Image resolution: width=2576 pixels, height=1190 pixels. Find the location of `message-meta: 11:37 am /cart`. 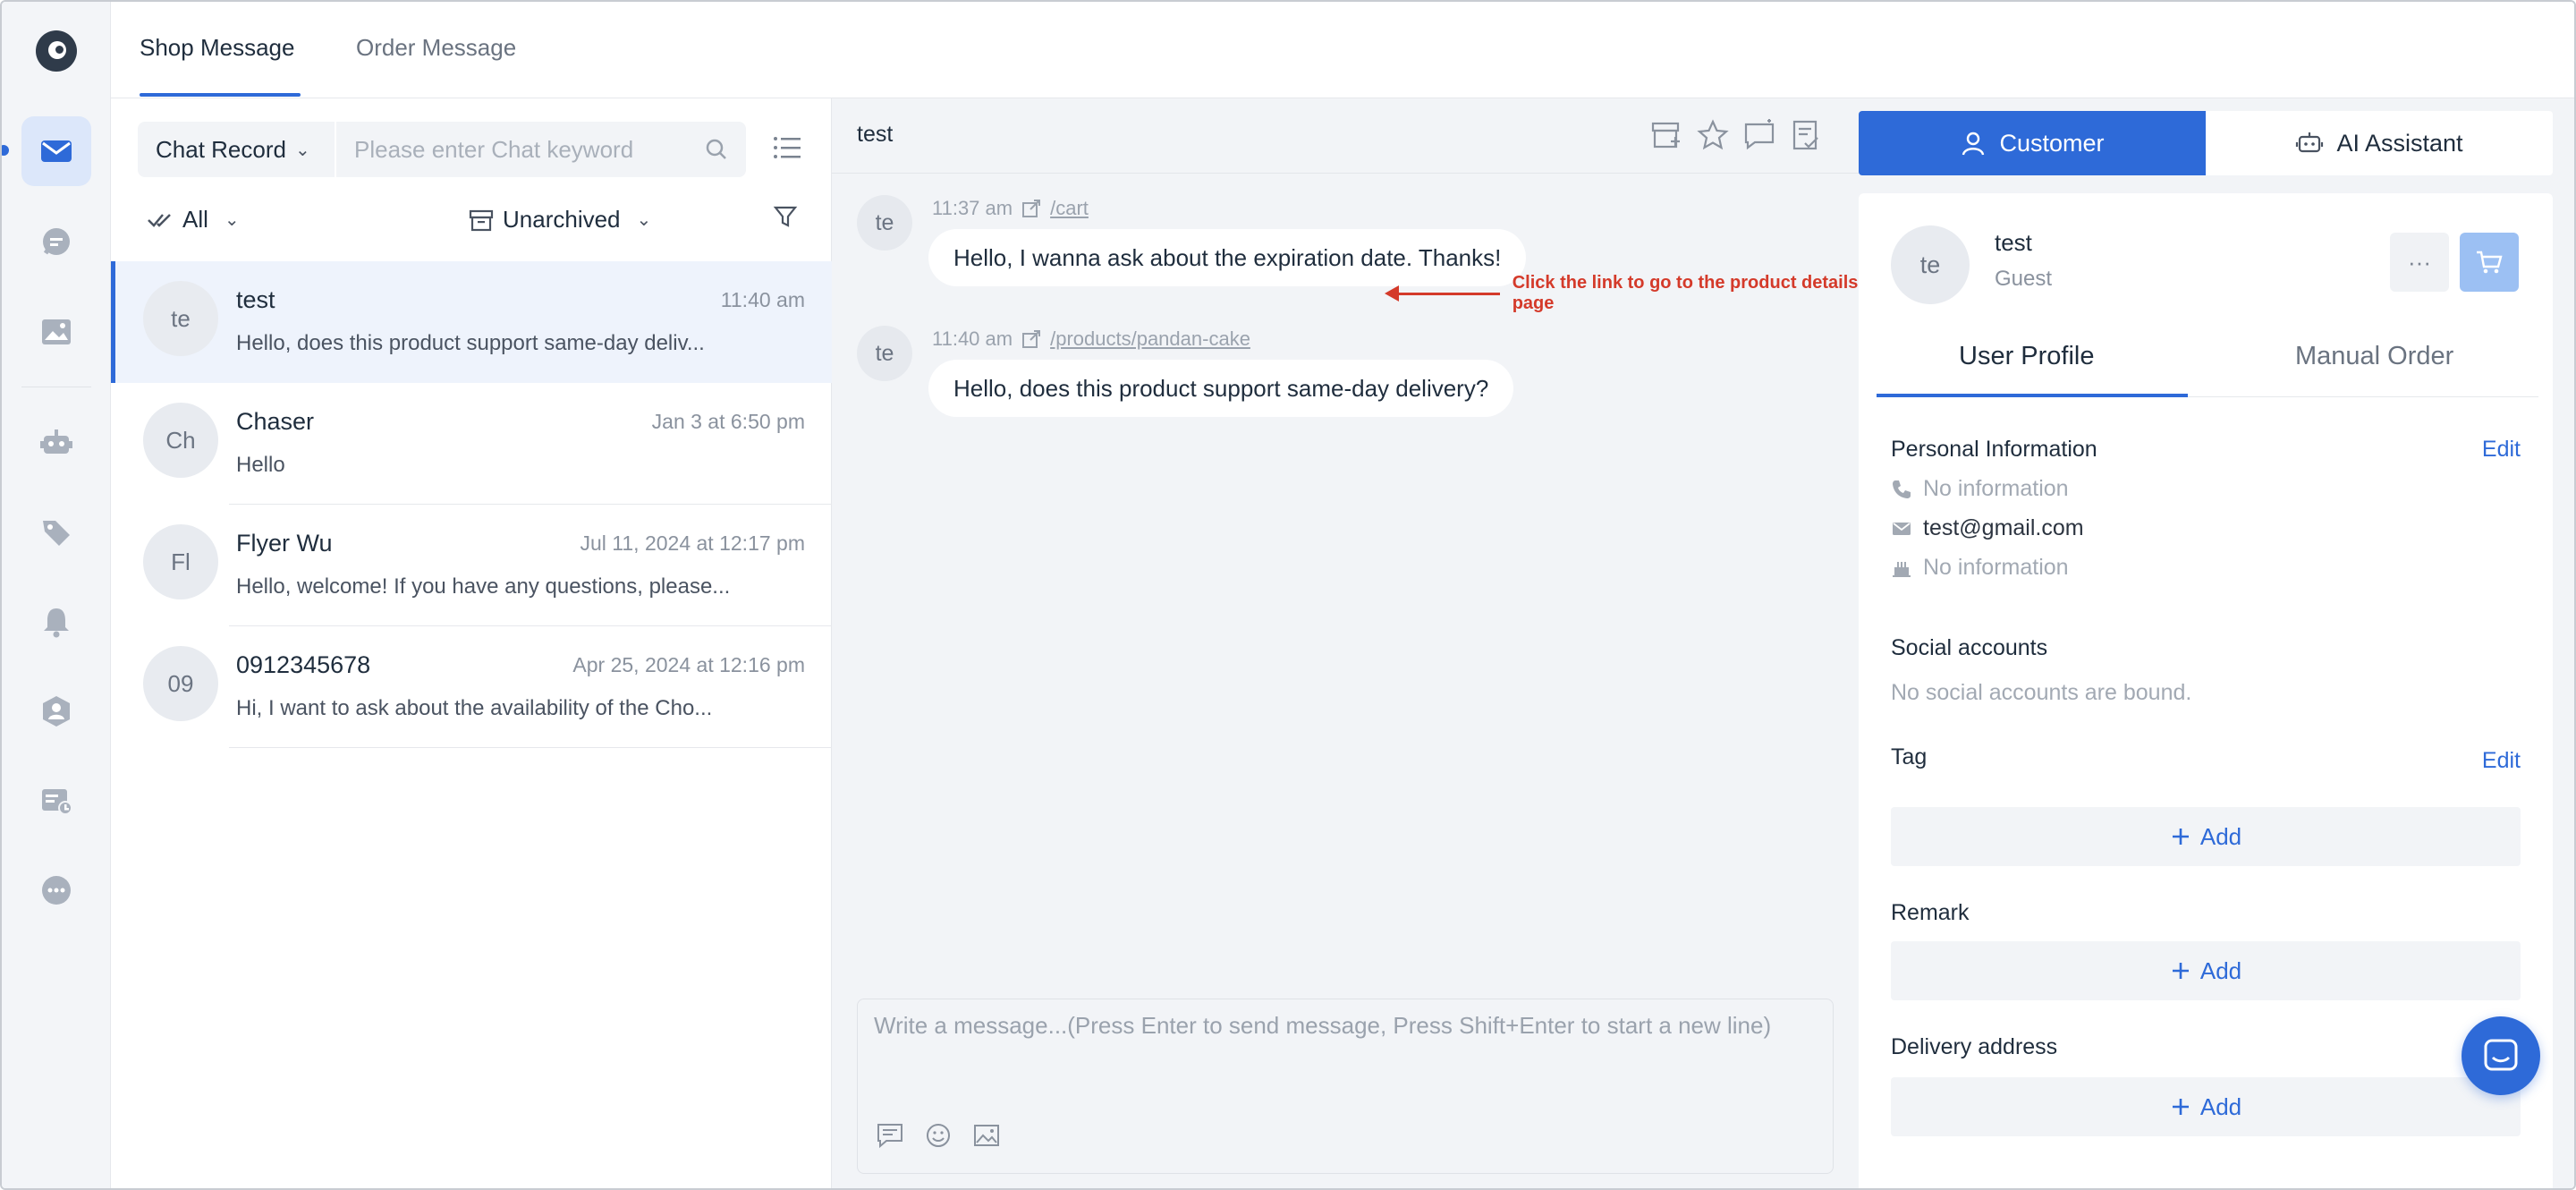

message-meta: 11:37 am /cart is located at coordinates (1010, 208).